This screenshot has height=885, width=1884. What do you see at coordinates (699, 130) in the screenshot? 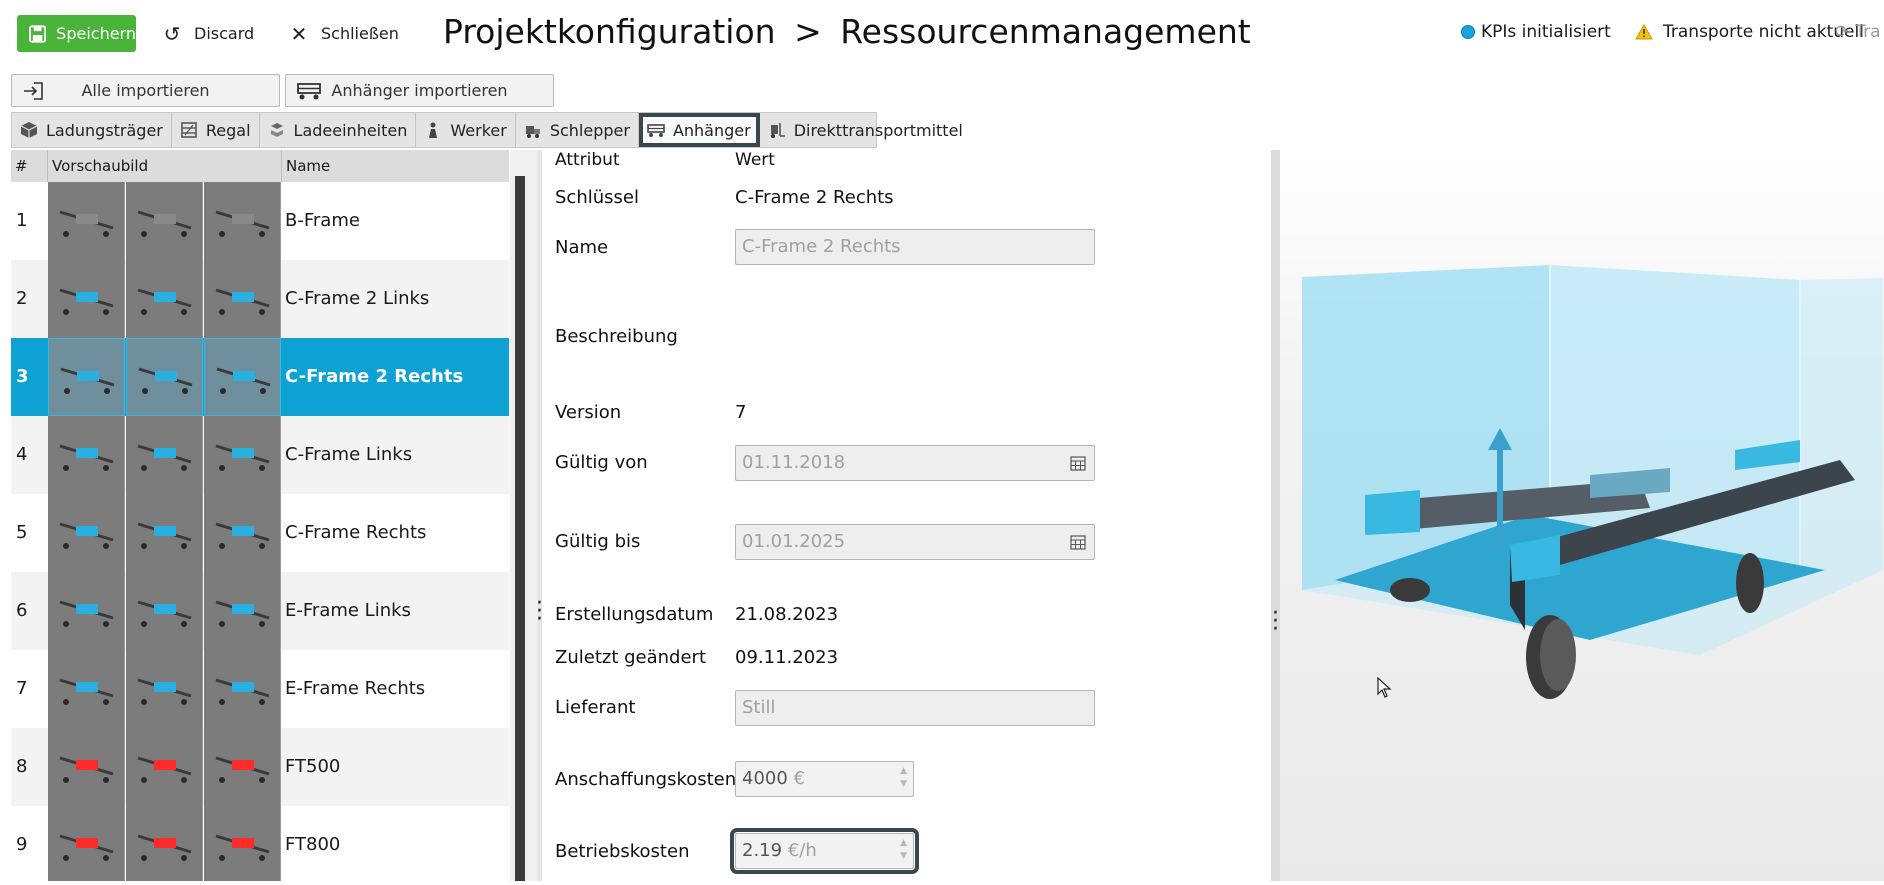
I see `tab-anhaenger: Anhänger` at bounding box center [699, 130].